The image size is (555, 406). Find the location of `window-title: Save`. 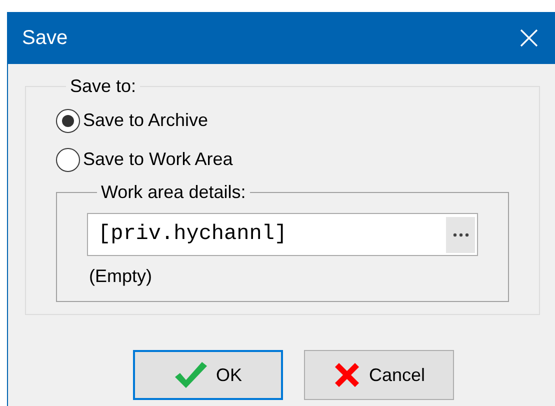

window-title: Save is located at coordinates (45, 38).